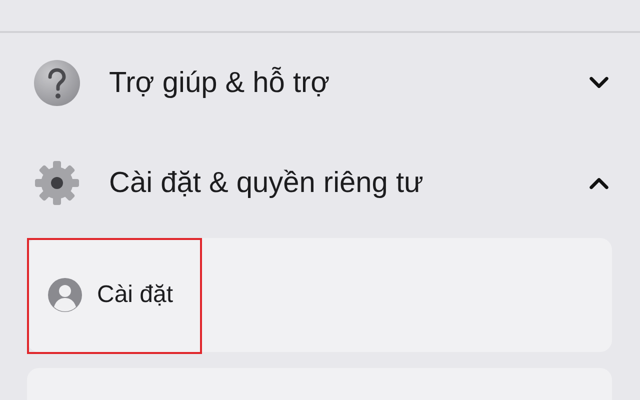  I want to click on menu-section-label: Cài đặt & quyền riêng tư, so click(348, 183).